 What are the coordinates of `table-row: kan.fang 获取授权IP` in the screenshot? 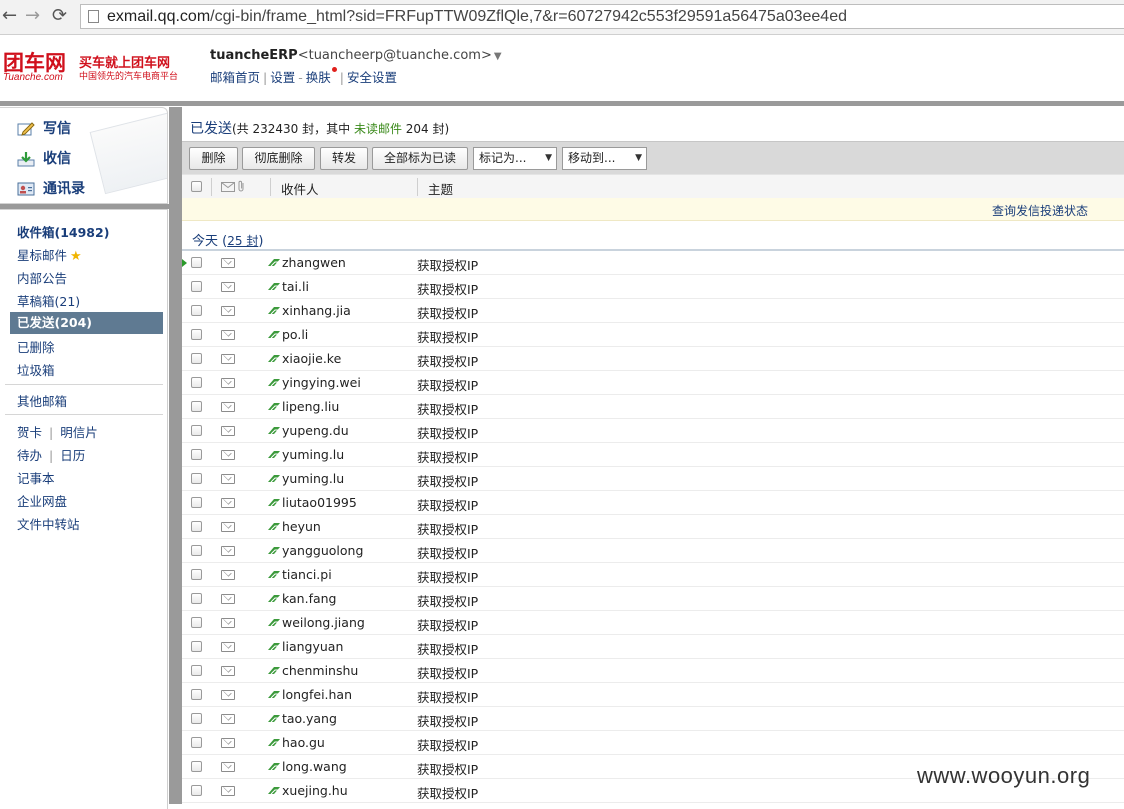 It's located at (653, 599).